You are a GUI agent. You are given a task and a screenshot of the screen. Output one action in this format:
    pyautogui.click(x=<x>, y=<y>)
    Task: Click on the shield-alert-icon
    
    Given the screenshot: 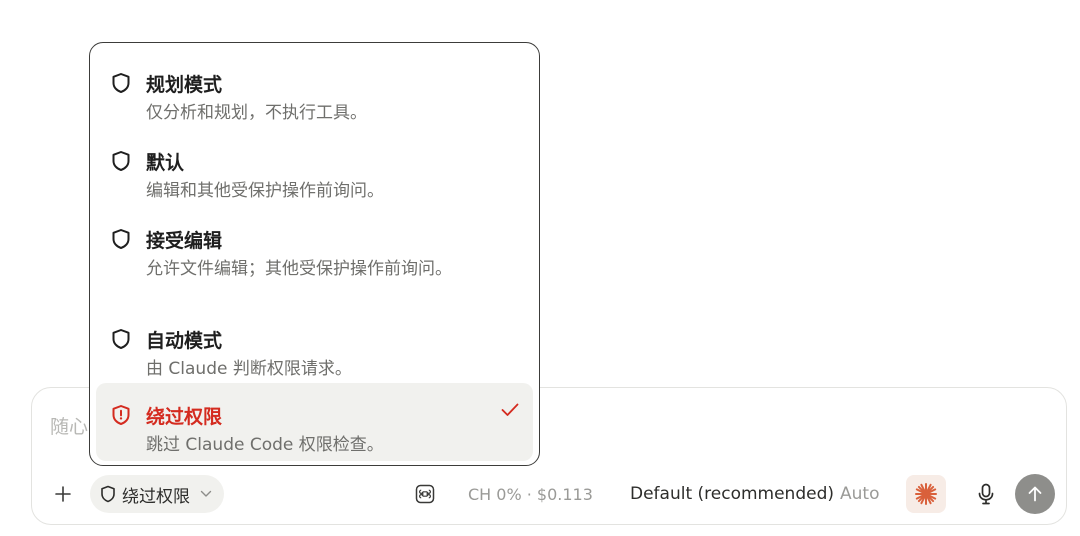 What is the action you would take?
    pyautogui.click(x=121, y=415)
    